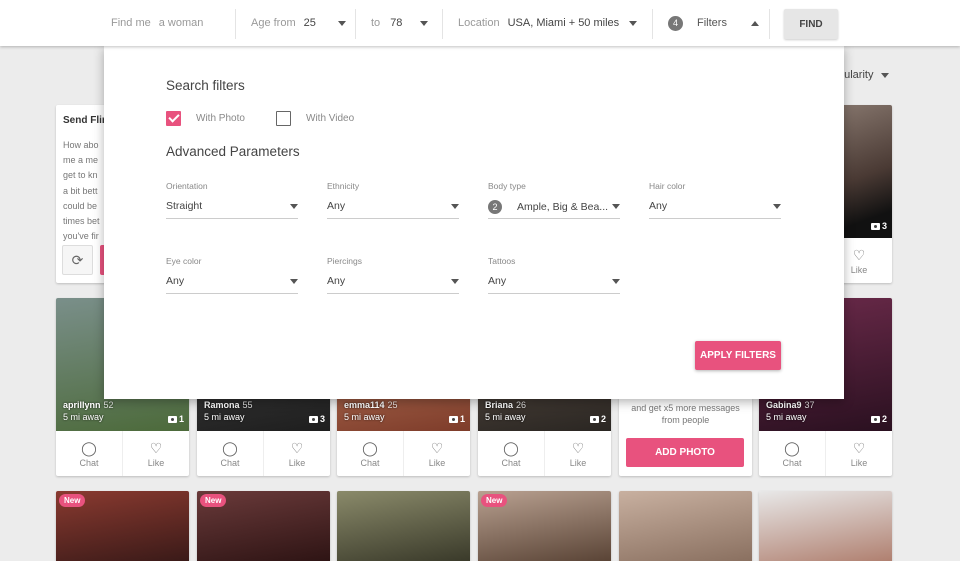 The height and width of the screenshot is (561, 960). I want to click on find-me-select: Find me a woman, so click(157, 23).